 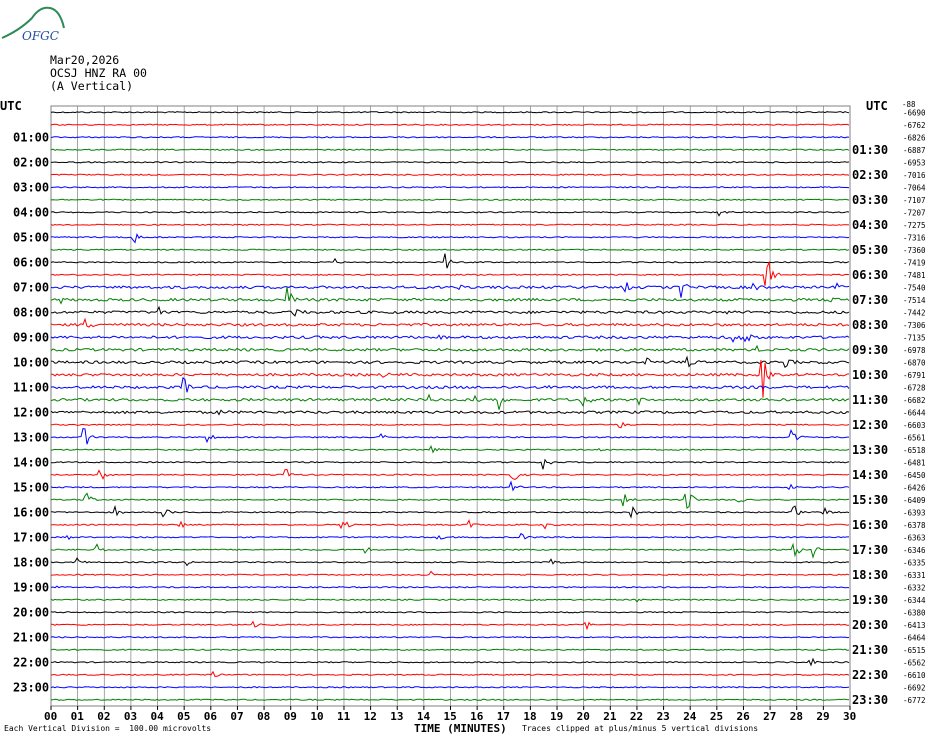 I want to click on right-hour-label: 21:30, so click(x=870, y=650).